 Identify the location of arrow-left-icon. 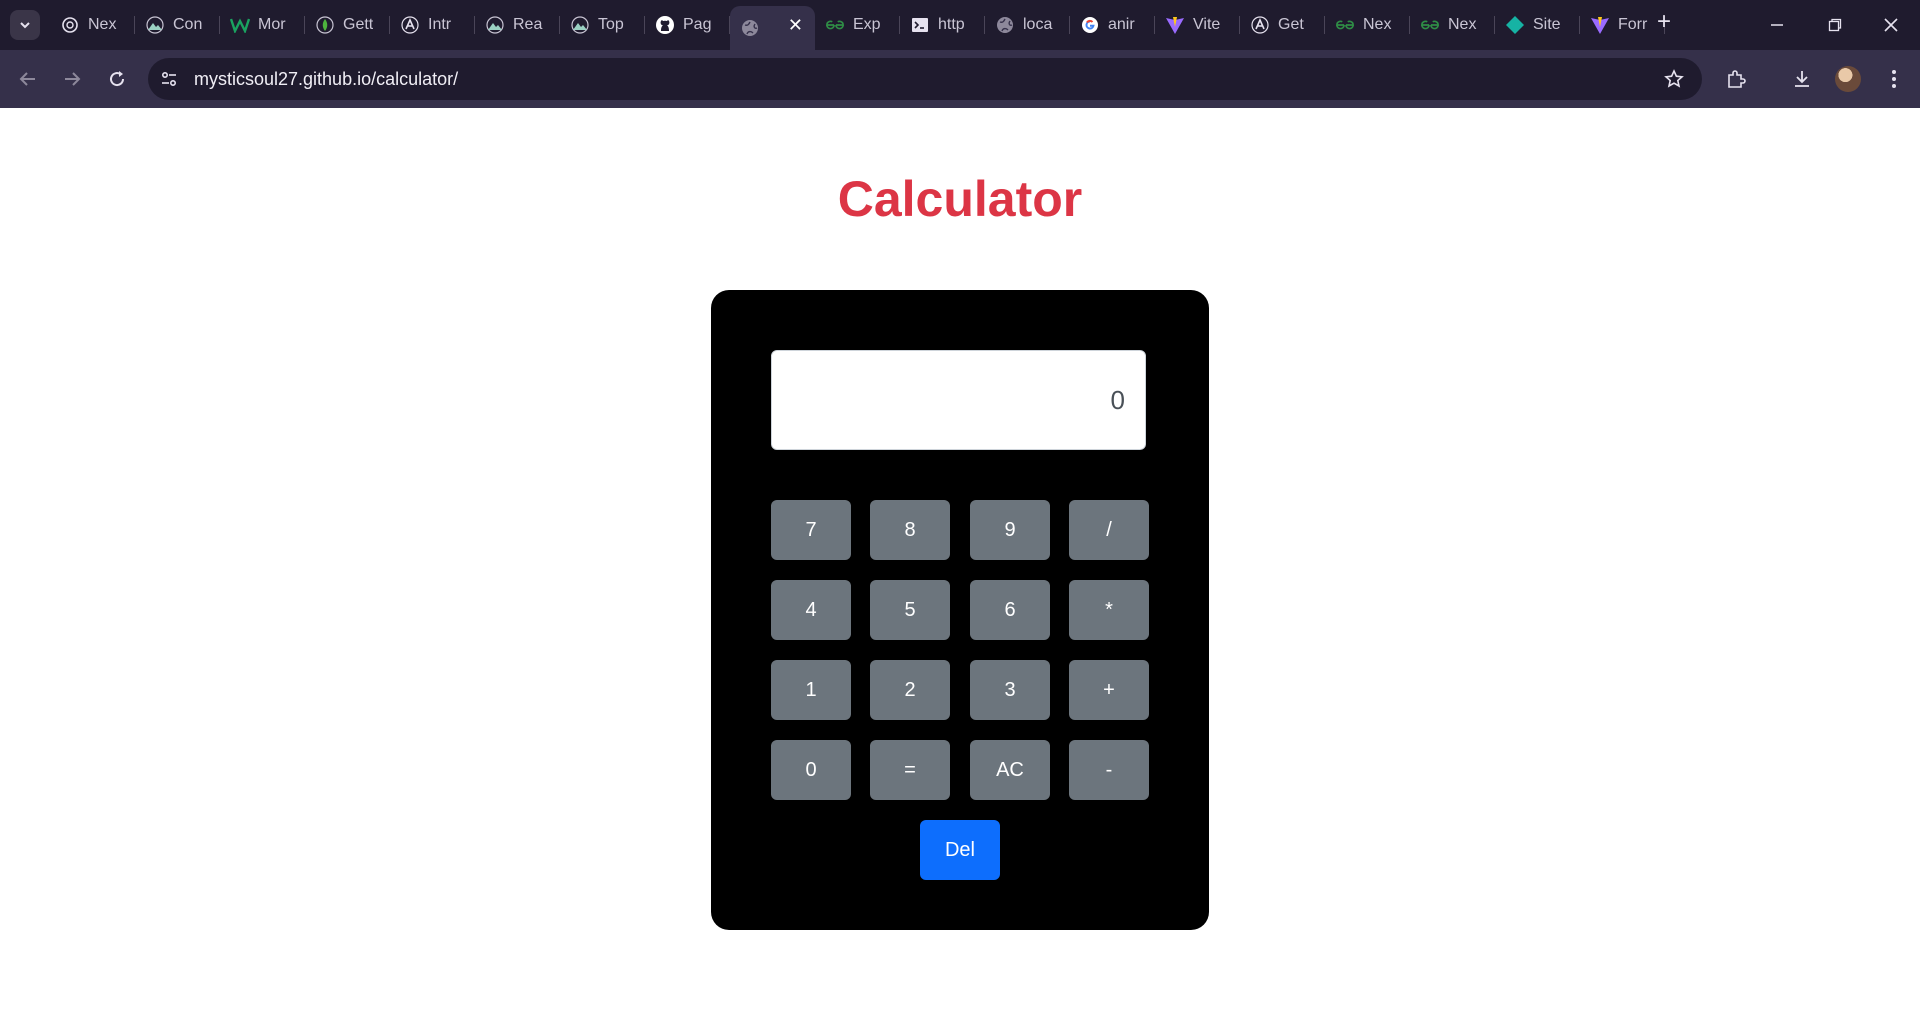
(27, 79).